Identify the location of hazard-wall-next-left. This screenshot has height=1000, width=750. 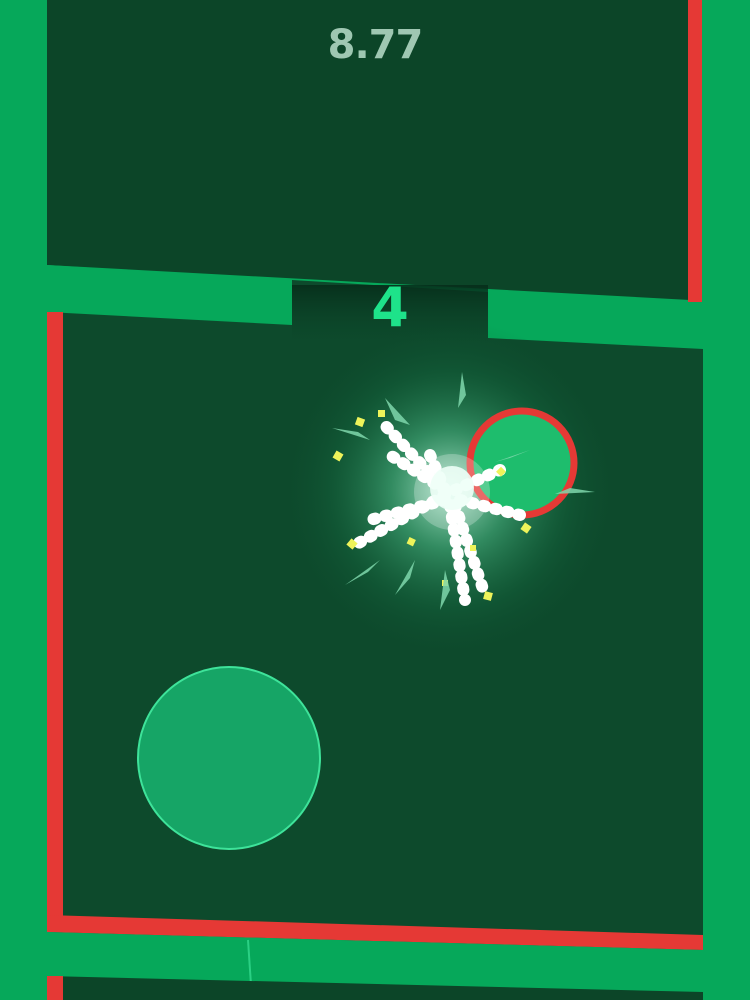
(55, 988).